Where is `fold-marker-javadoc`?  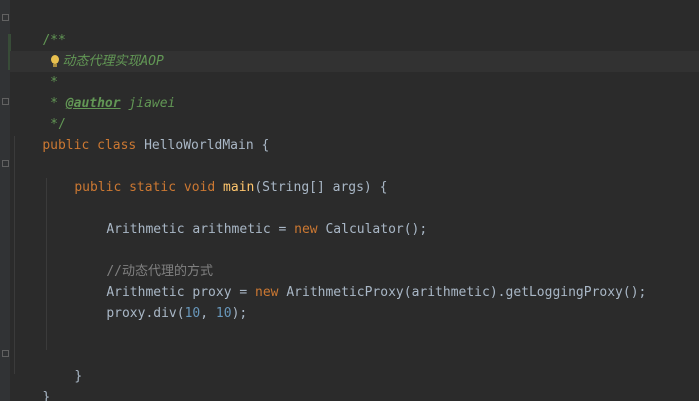 fold-marker-javadoc is located at coordinates (5, 17).